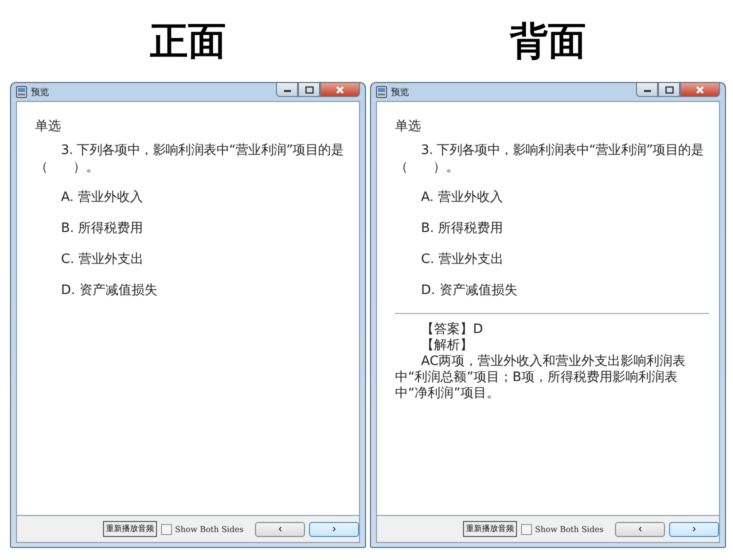 Image resolution: width=733 pixels, height=560 pixels. What do you see at coordinates (541, 378) in the screenshot?
I see `explanation-text: AC两项，营业外收入和营业外支出影响利润表中“利润总额”项目；B项，所得税费用影响利润表中“净利润”项目。` at bounding box center [541, 378].